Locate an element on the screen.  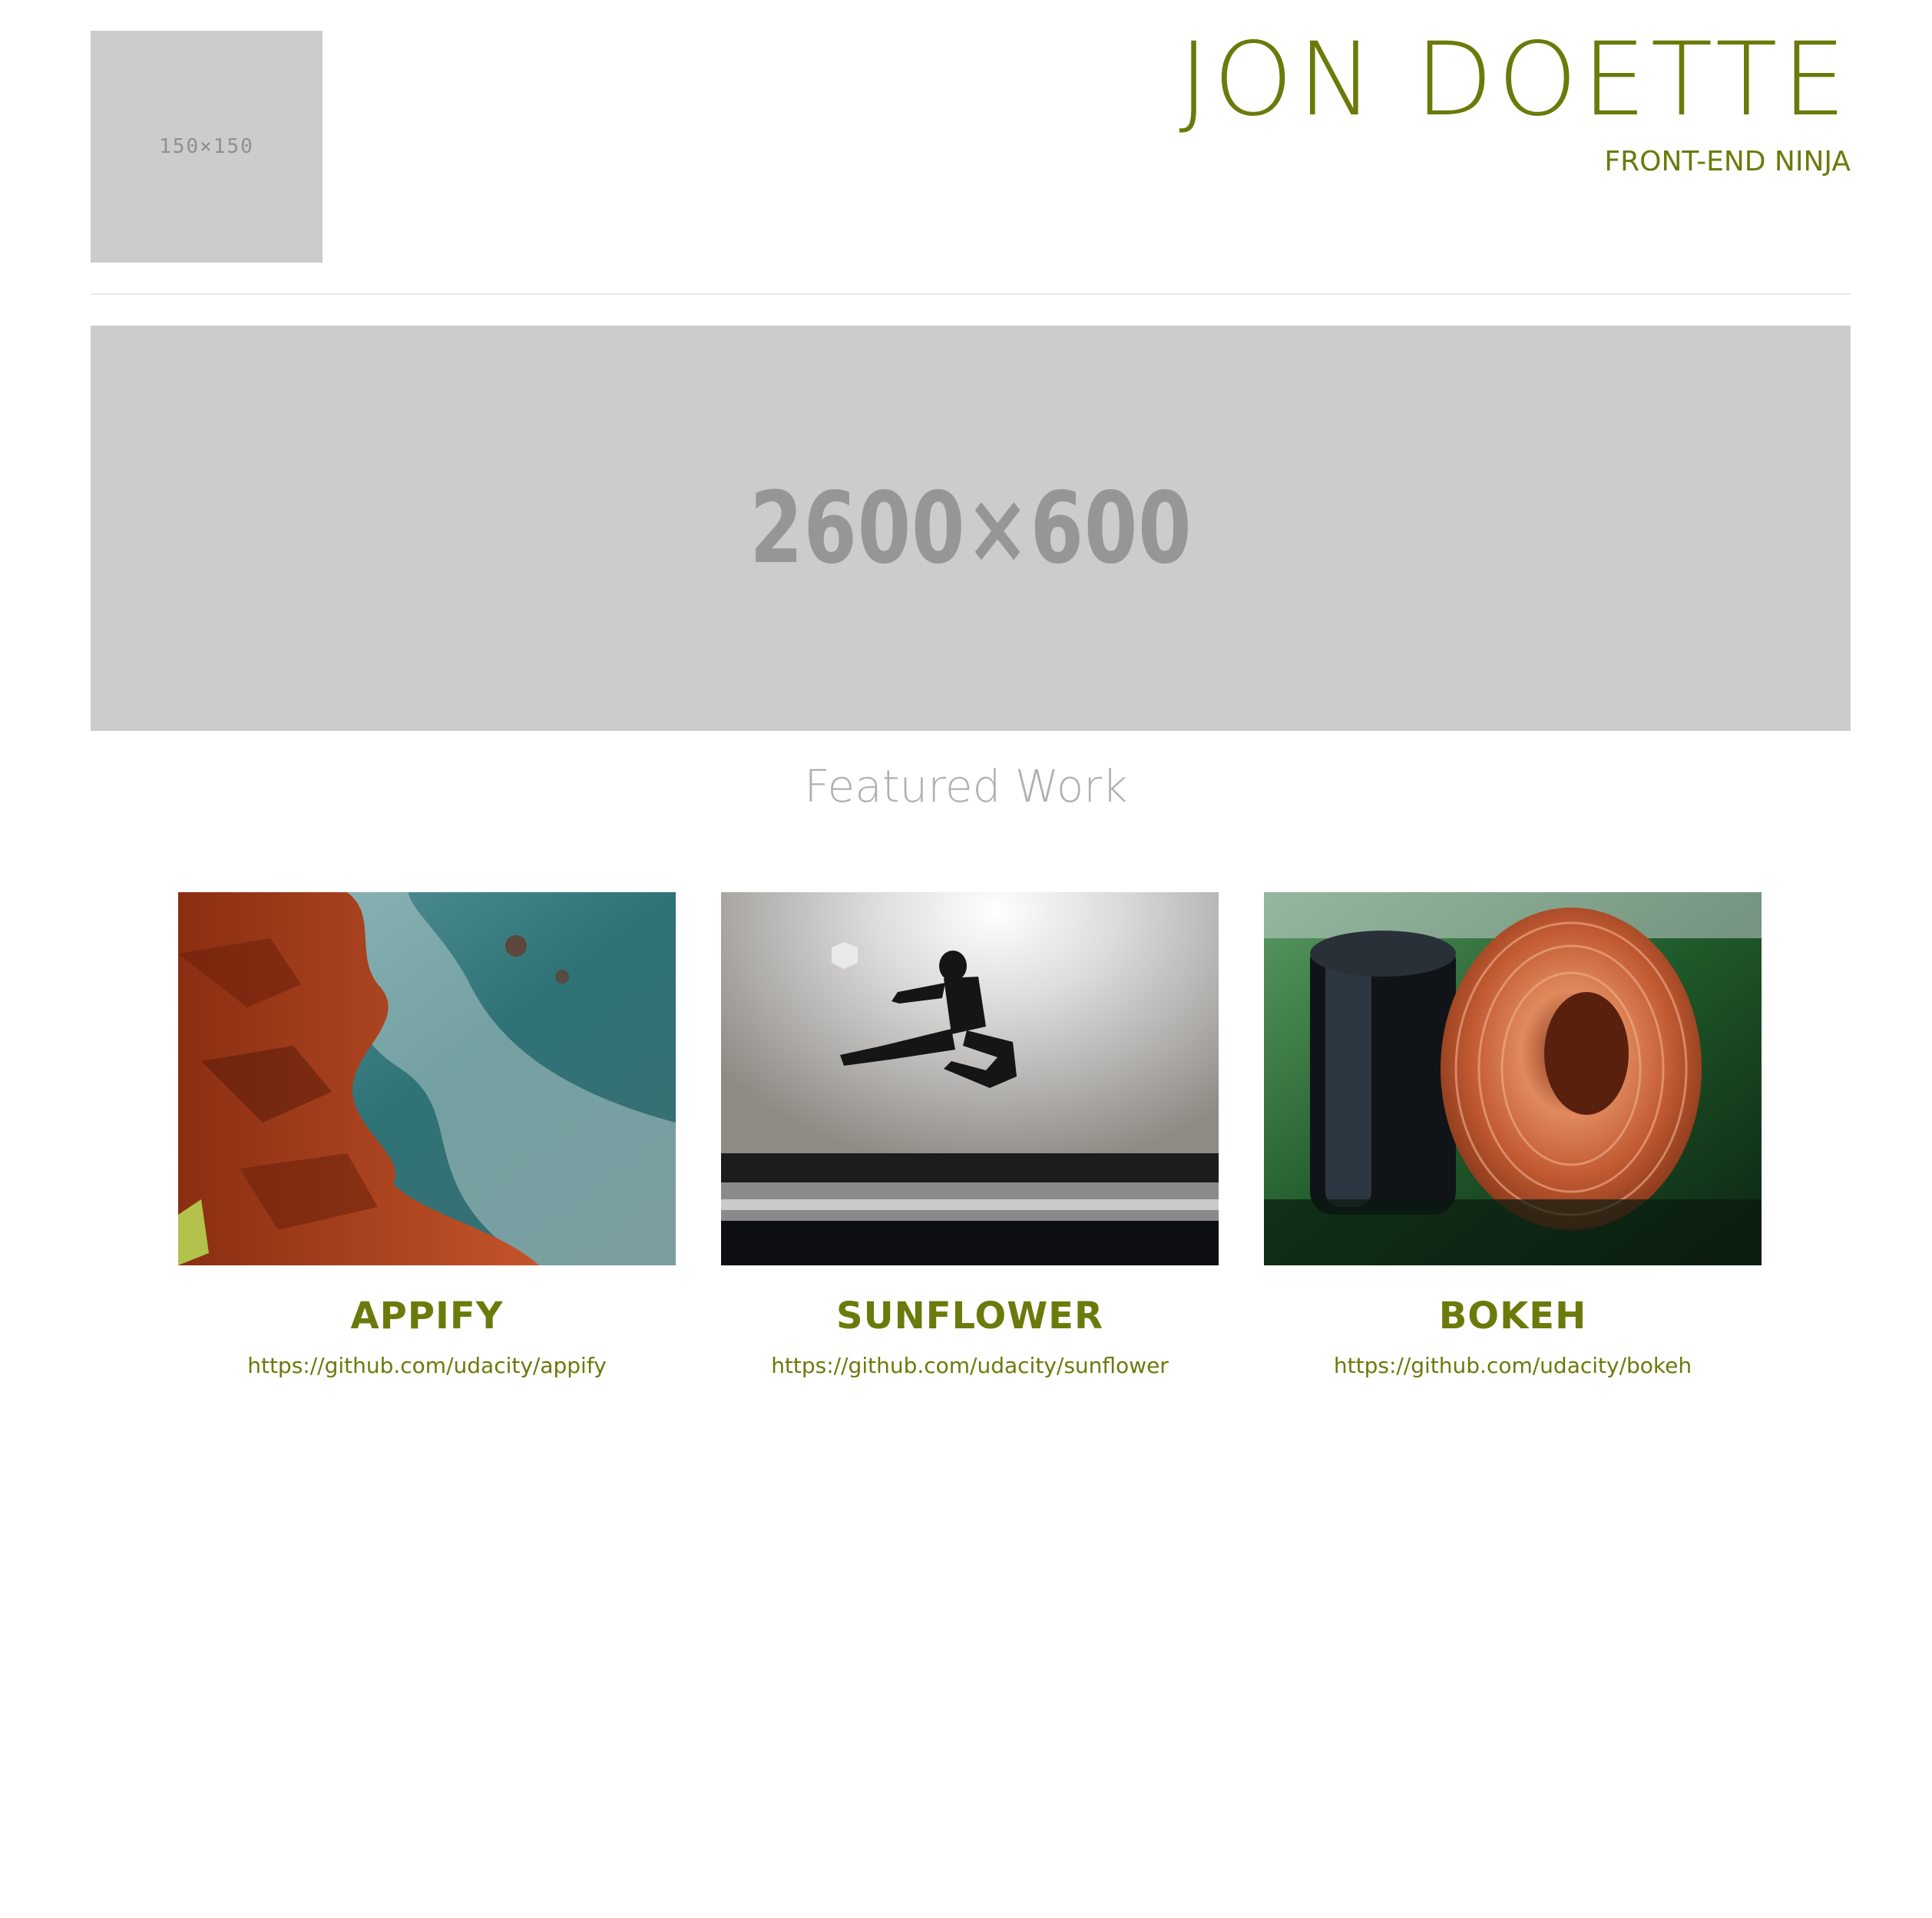
project-link-bokeh: https://github.com/udacity/bokeh is located at coordinates (1513, 1366).